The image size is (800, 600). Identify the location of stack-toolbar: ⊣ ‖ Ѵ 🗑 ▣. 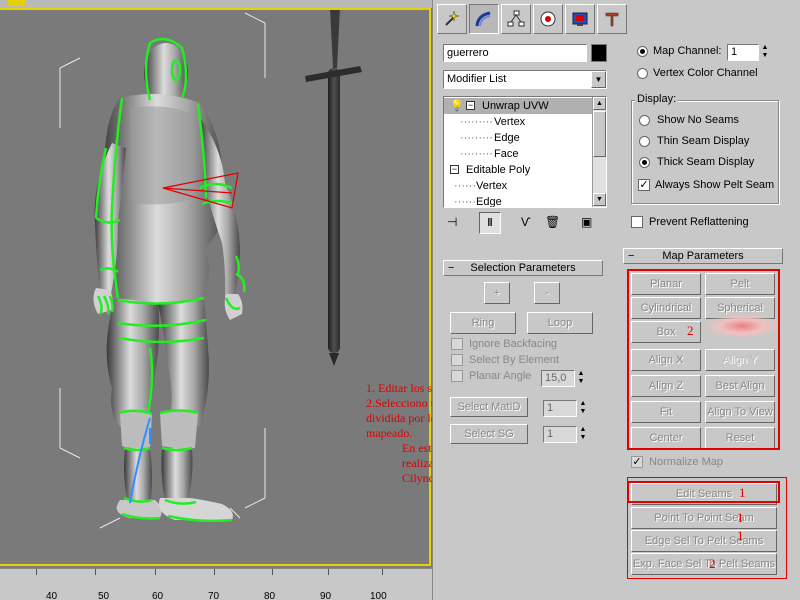
(525, 223).